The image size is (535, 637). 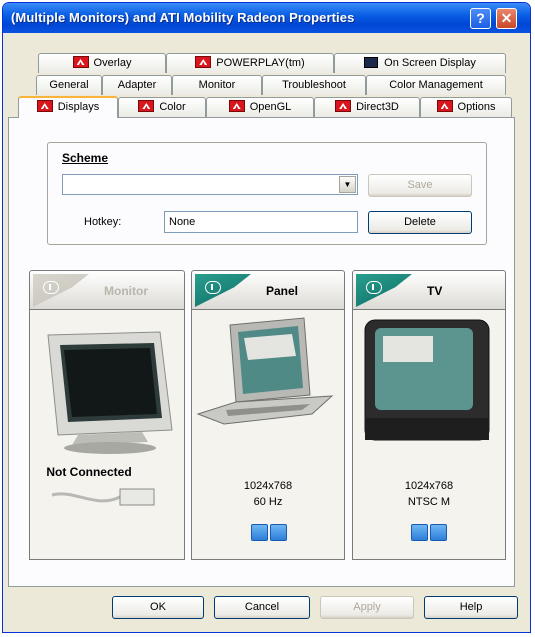 What do you see at coordinates (466, 107) in the screenshot?
I see `tab-options: Options` at bounding box center [466, 107].